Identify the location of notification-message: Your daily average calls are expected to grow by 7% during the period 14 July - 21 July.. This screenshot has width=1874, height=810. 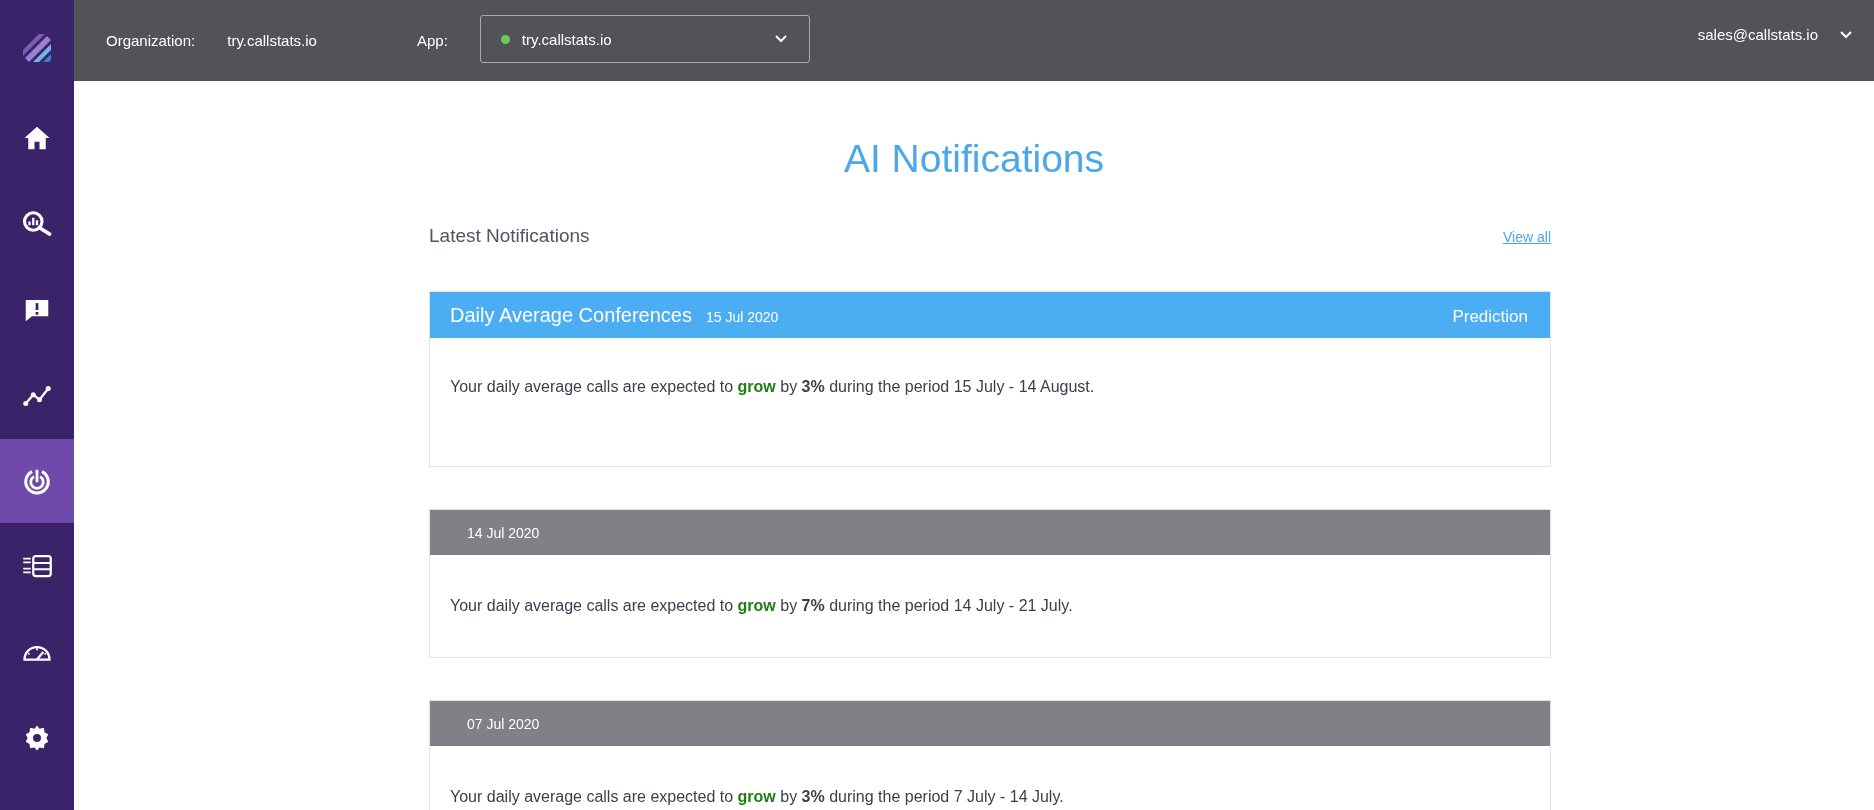
(762, 606).